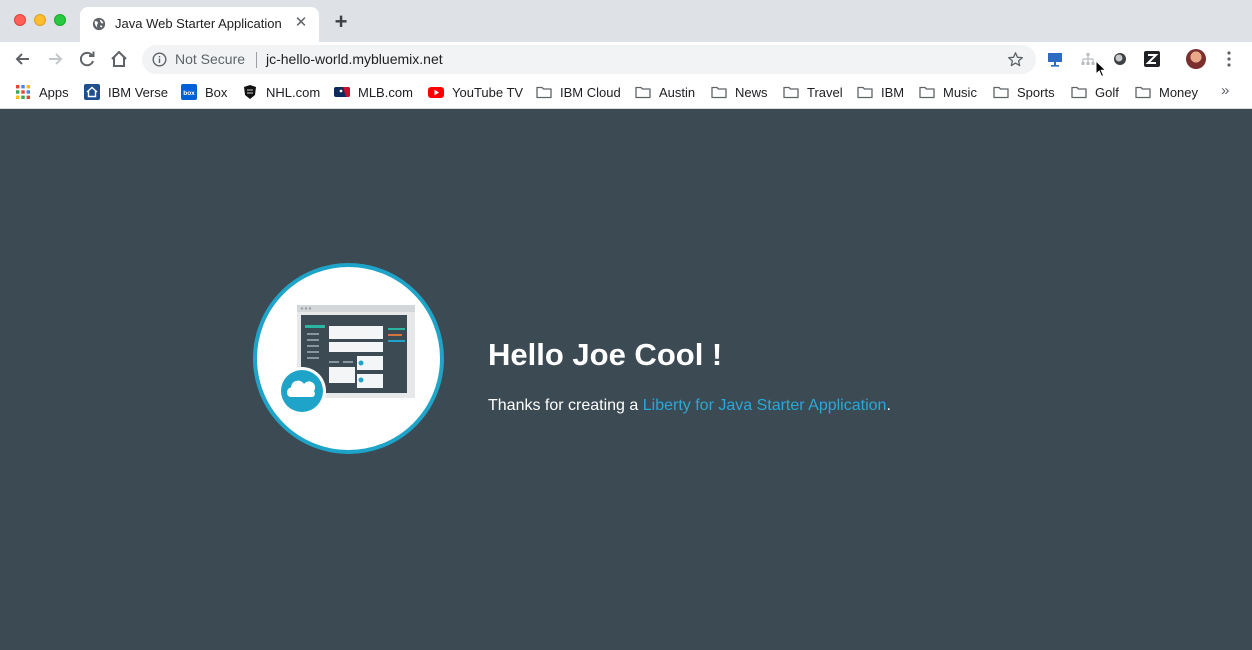 This screenshot has width=1252, height=650. Describe the element at coordinates (677, 92) in the screenshot. I see `bookmark-label: Austin` at that location.